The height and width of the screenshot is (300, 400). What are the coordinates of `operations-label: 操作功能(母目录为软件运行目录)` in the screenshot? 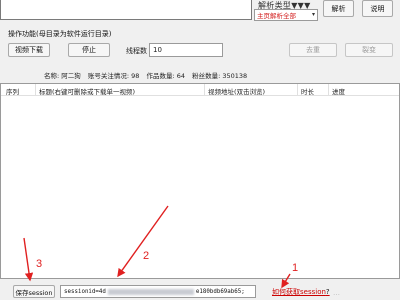 It's located at (60, 34).